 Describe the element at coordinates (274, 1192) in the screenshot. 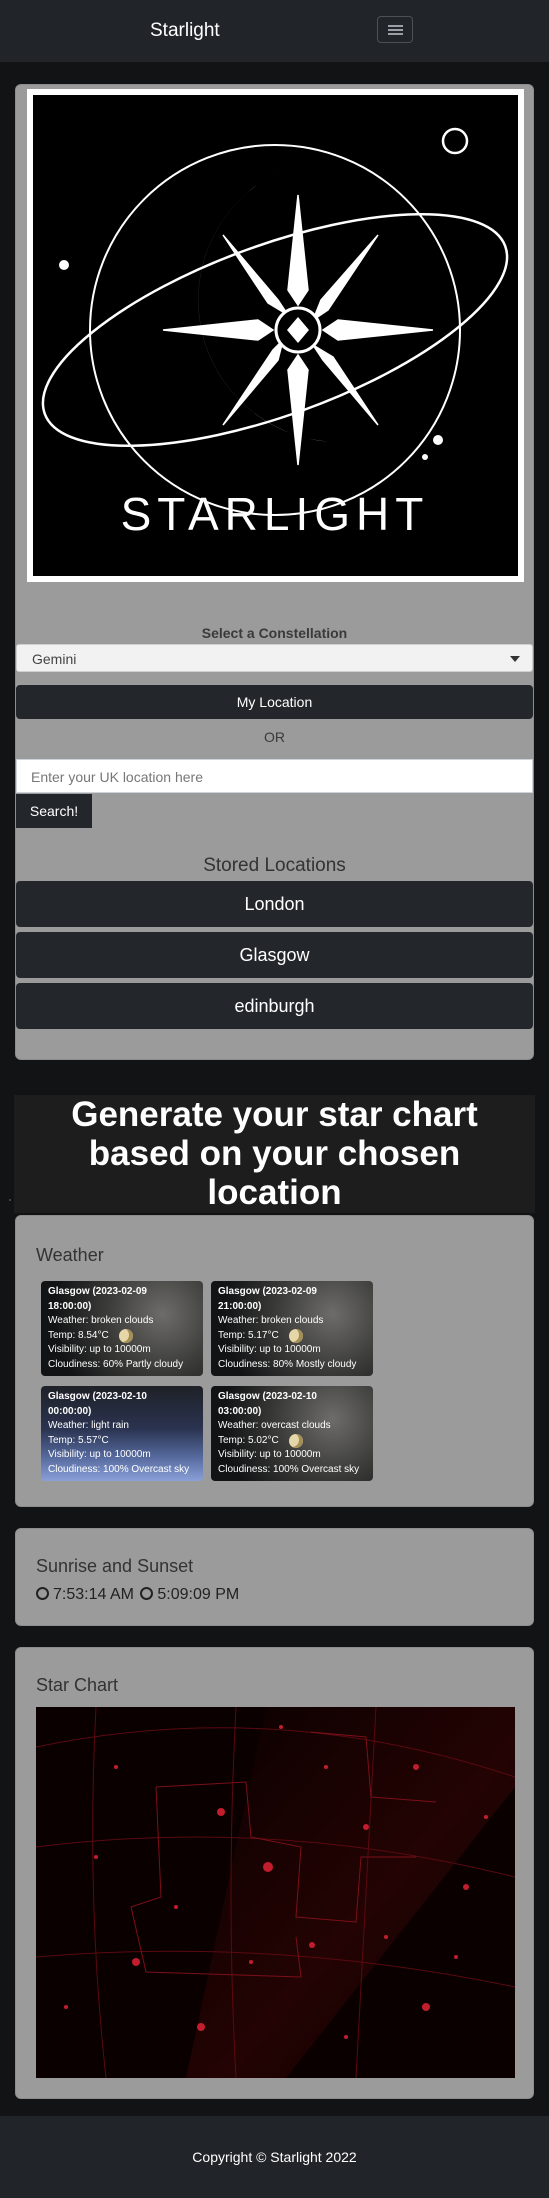

I see `heading-line-3: location` at that location.